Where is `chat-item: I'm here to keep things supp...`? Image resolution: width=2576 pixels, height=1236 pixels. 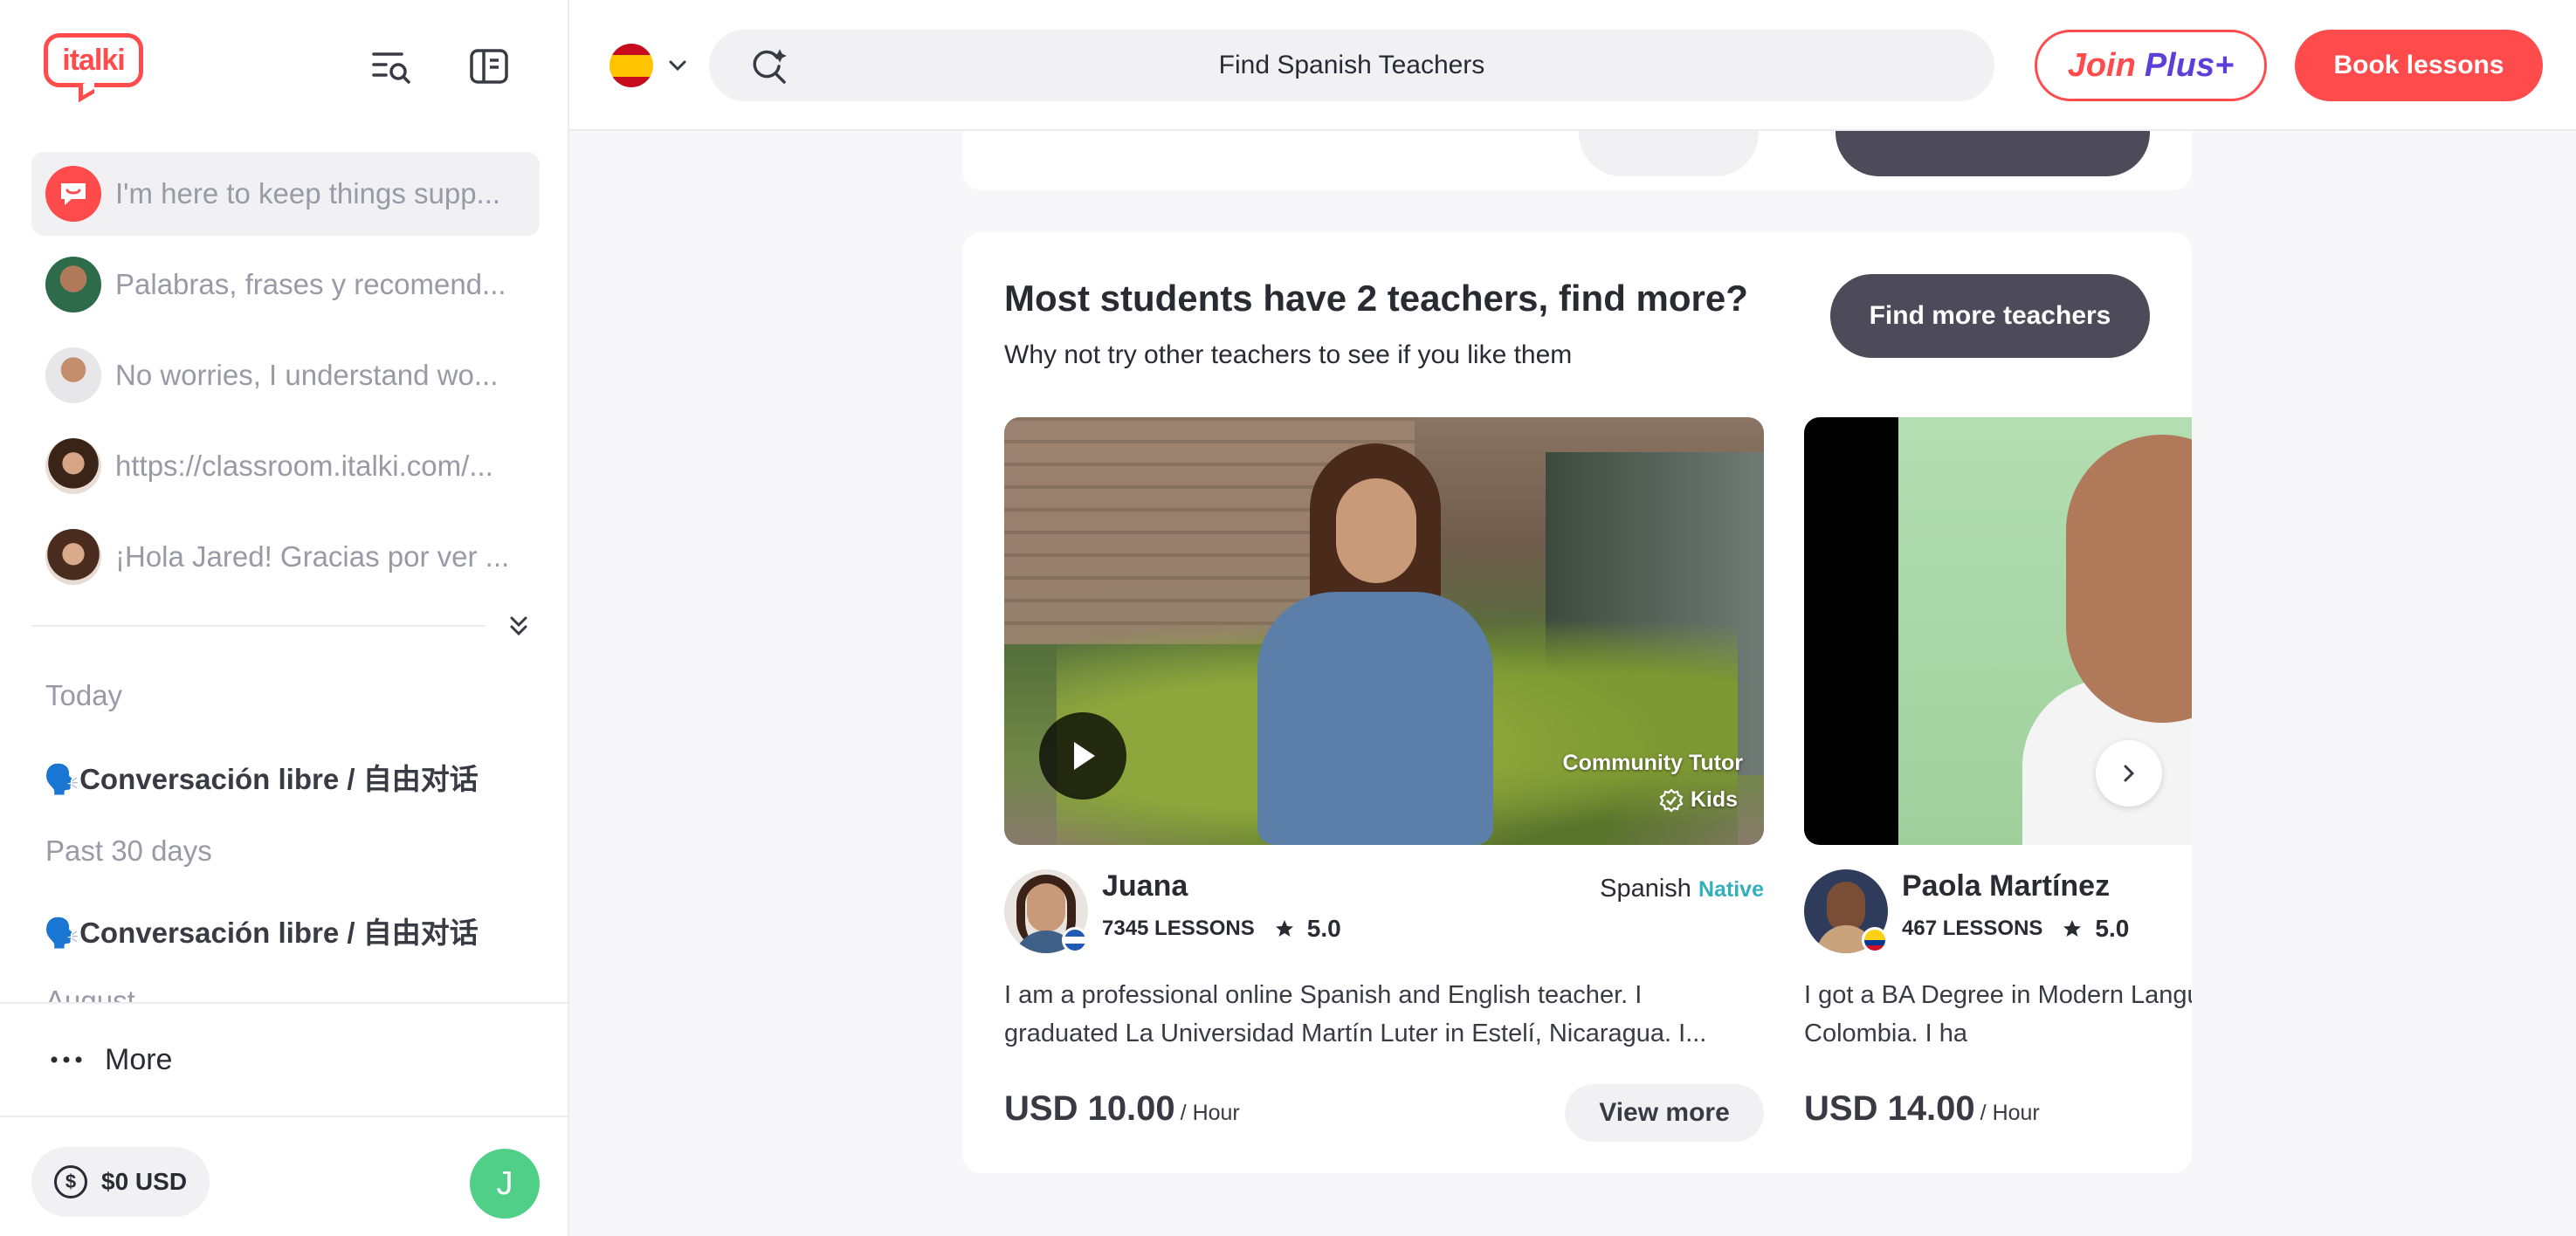 chat-item: I'm here to keep things supp... is located at coordinates (285, 194).